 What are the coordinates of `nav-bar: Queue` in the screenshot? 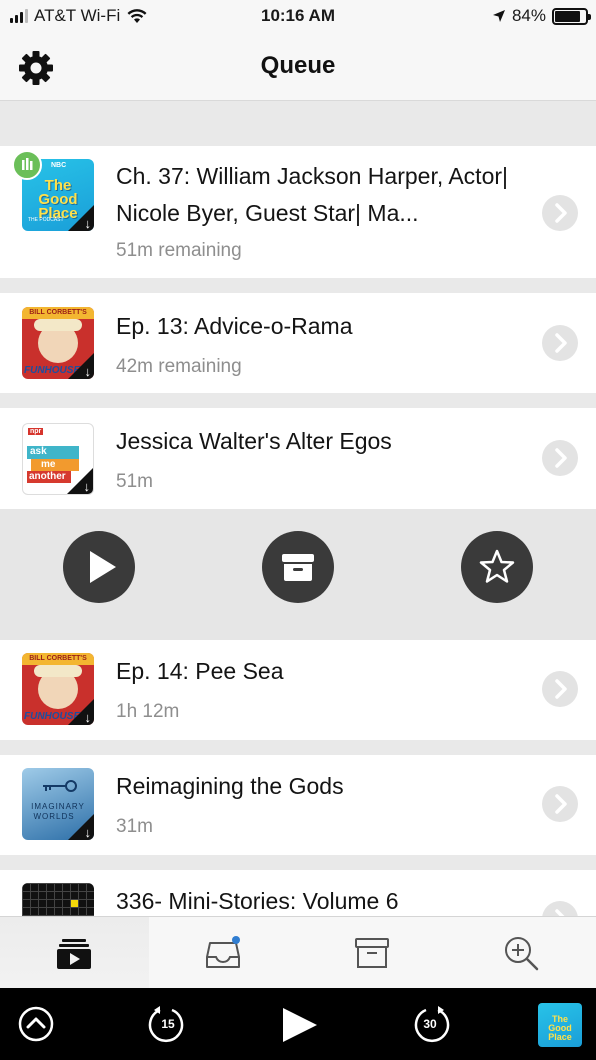 It's located at (298, 67).